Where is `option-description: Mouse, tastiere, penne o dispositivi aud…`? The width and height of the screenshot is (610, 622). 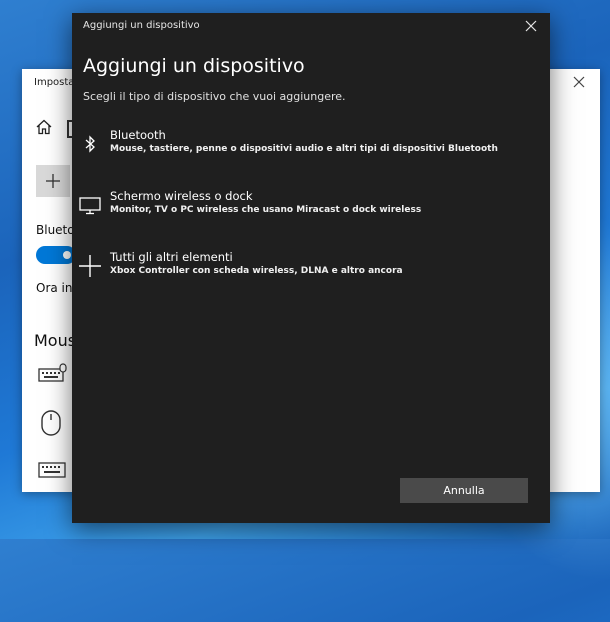
option-description: Mouse, tastiere, penne o dispositivi aud… is located at coordinates (304, 149).